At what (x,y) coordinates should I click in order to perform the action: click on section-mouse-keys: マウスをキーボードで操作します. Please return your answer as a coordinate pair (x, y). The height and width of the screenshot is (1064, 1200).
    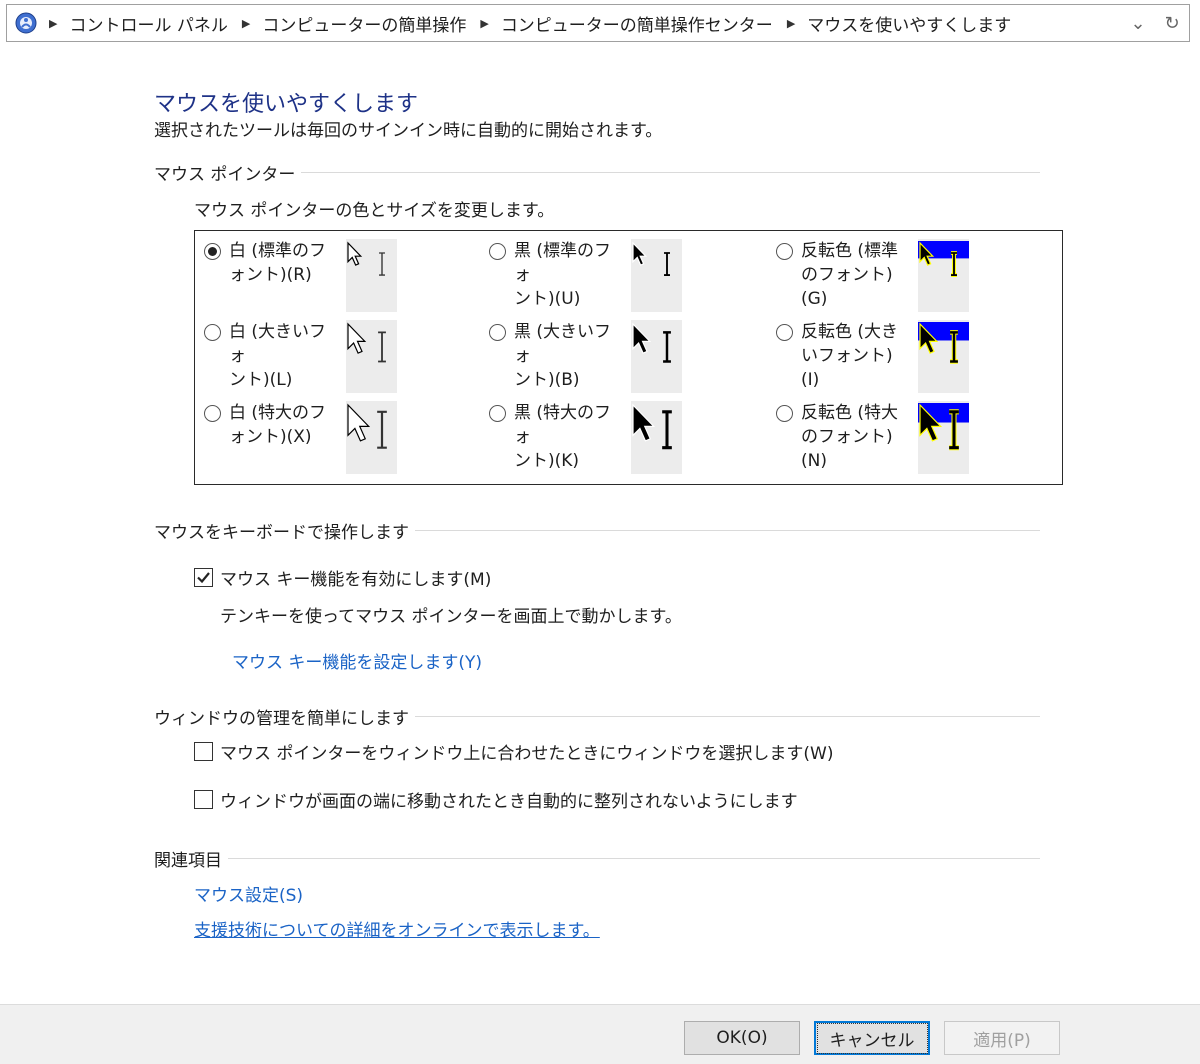
    Looking at the image, I should click on (597, 530).